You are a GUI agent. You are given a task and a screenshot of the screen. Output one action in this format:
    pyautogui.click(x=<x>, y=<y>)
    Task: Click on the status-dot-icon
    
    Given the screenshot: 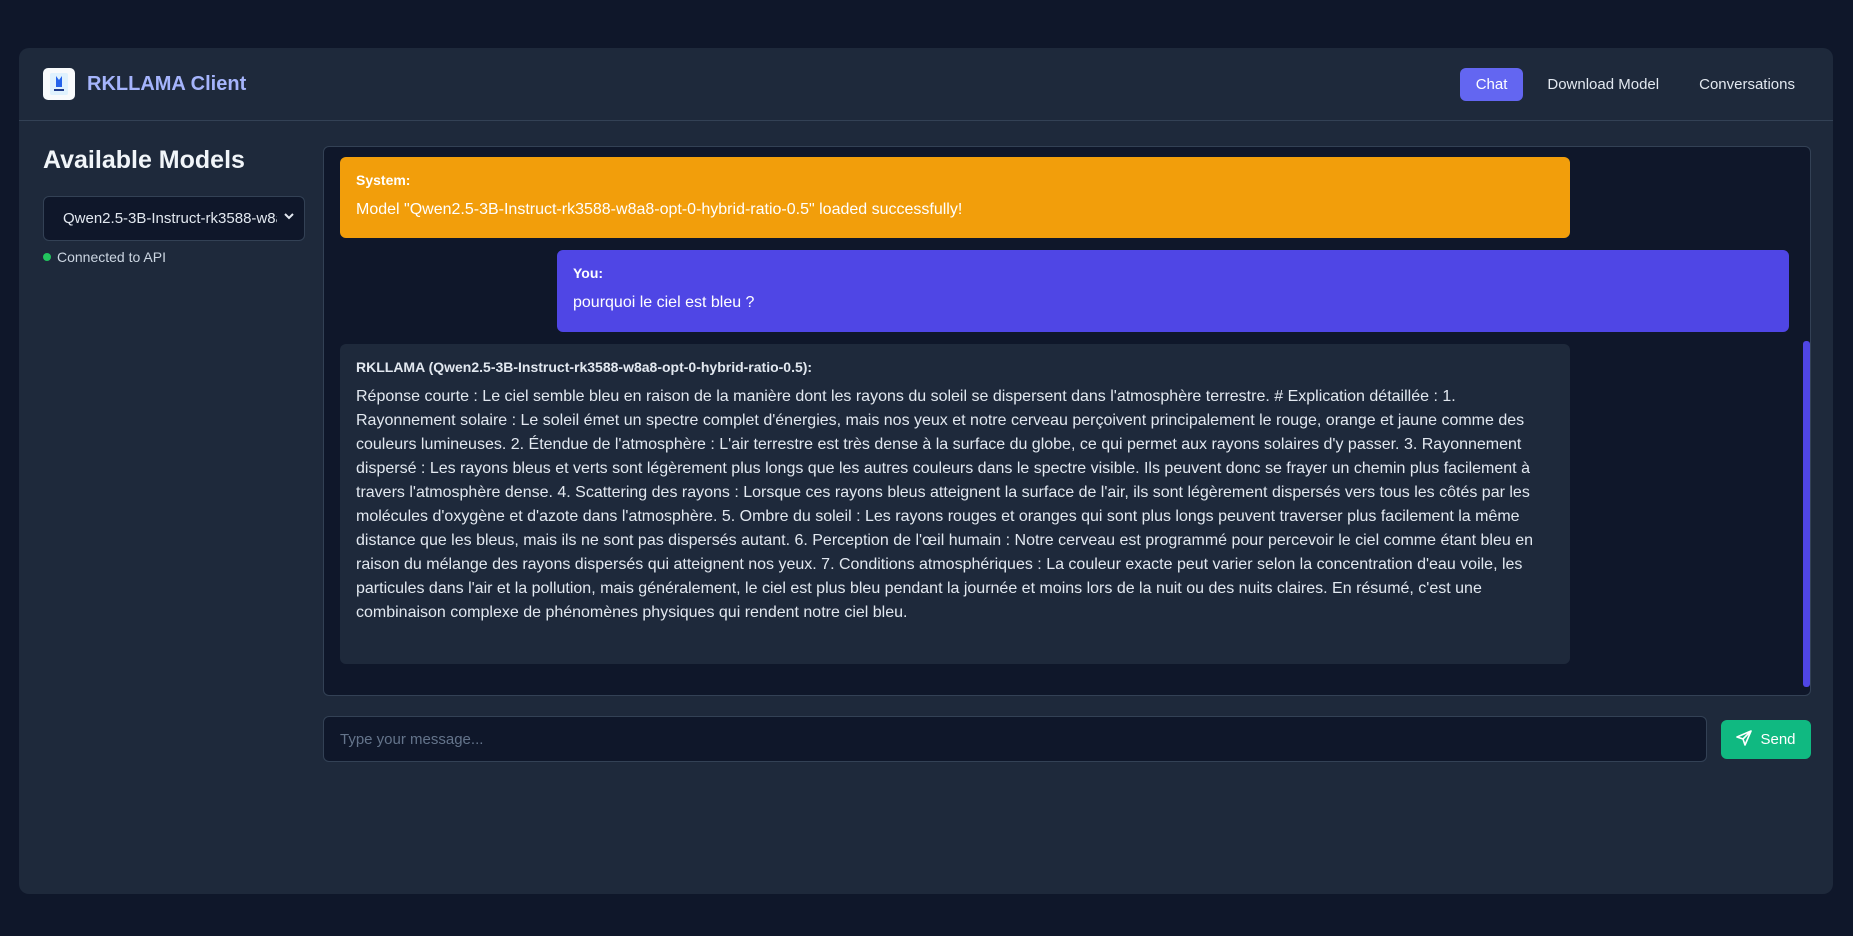 What is the action you would take?
    pyautogui.click(x=47, y=257)
    